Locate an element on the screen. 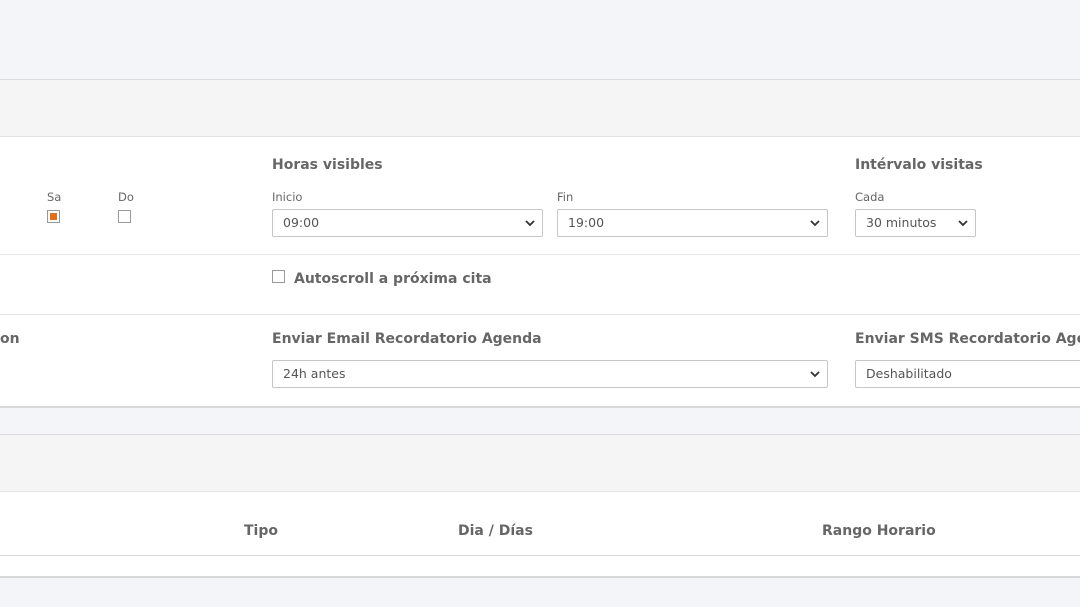  left-section-title-fragment: on is located at coordinates (10, 339).